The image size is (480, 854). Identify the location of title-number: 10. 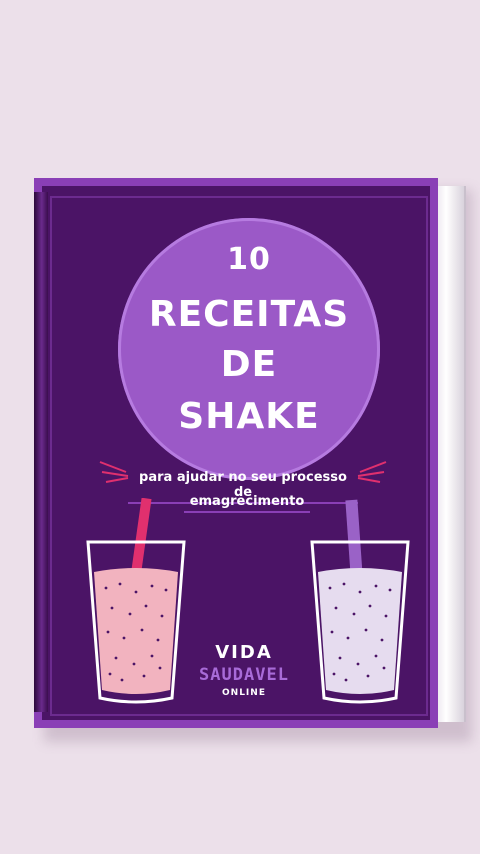
(249, 259).